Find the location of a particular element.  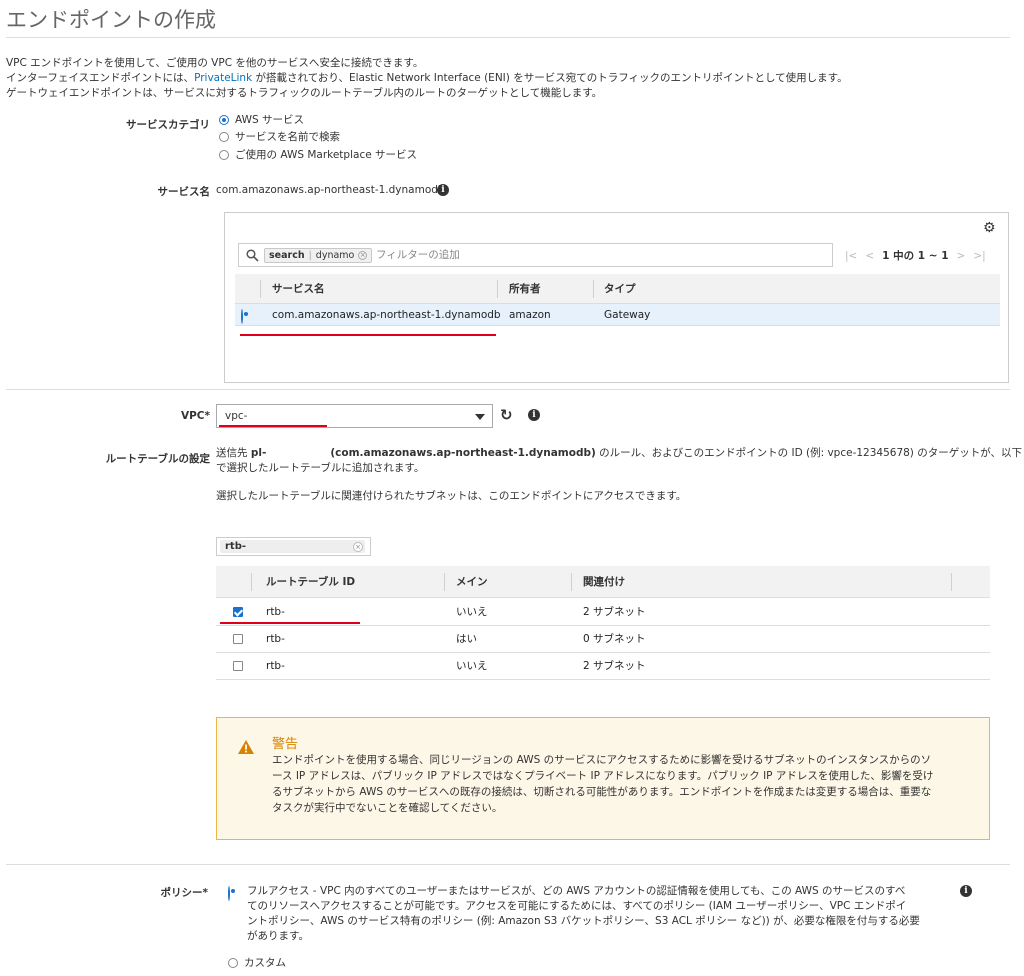

search-token-value: dynamo is located at coordinates (335, 255).